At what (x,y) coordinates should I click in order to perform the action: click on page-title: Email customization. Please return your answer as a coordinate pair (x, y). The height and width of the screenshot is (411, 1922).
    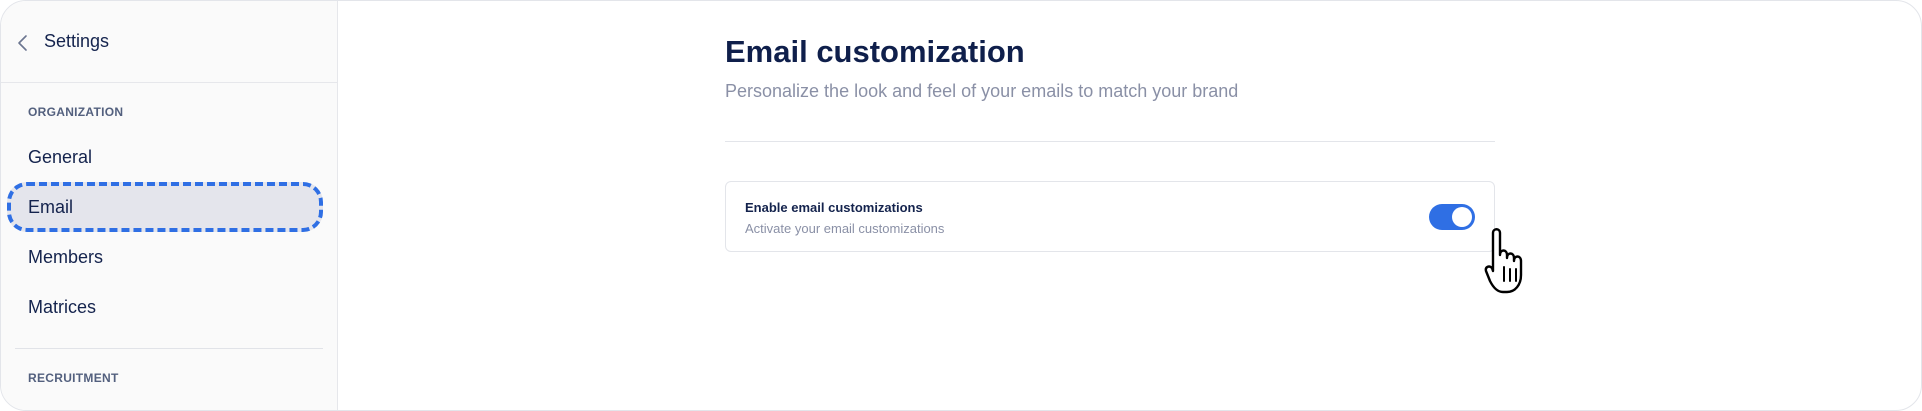
    Looking at the image, I should click on (875, 51).